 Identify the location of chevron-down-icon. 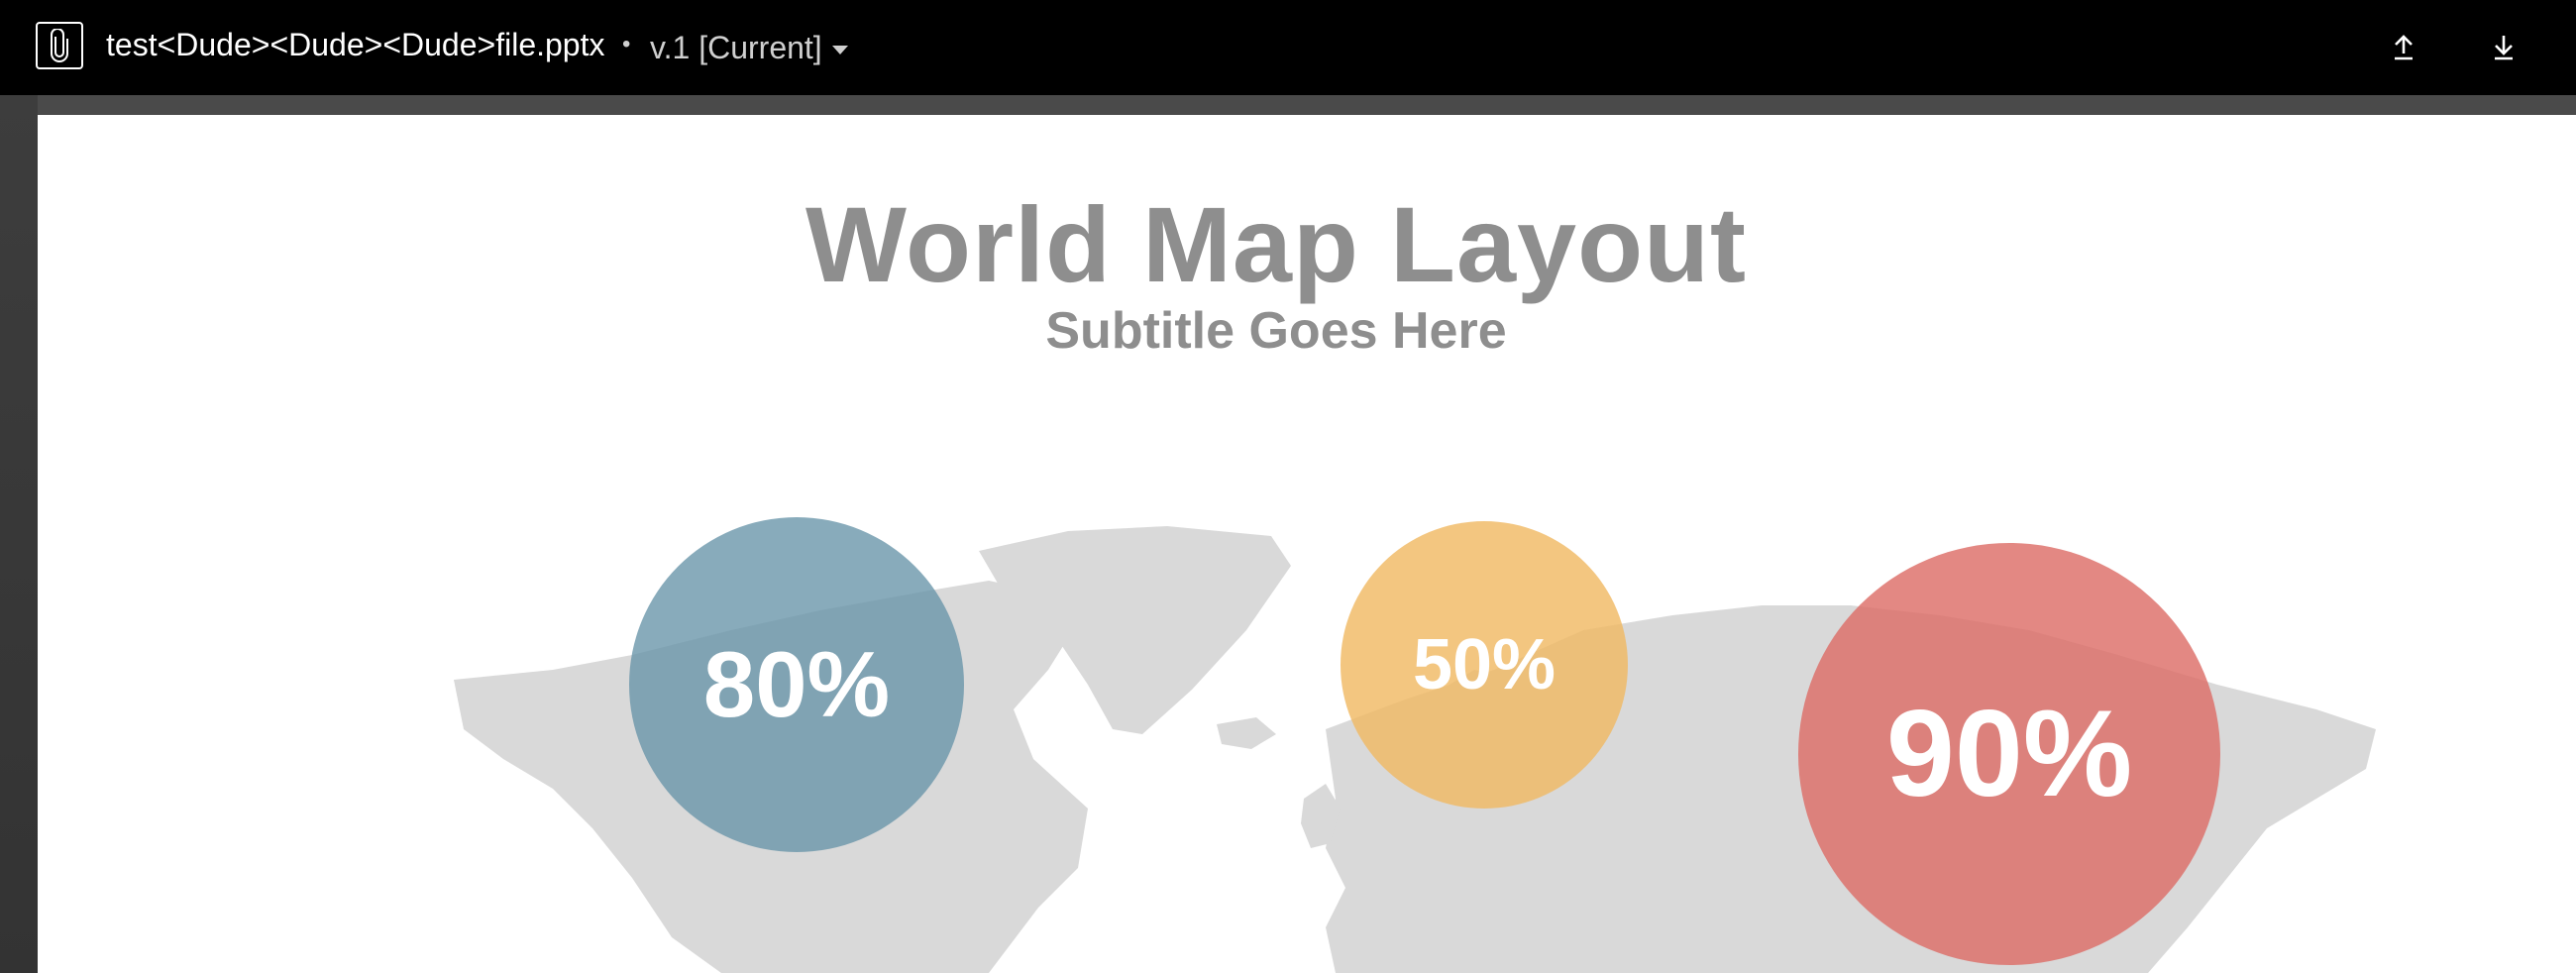
(840, 49).